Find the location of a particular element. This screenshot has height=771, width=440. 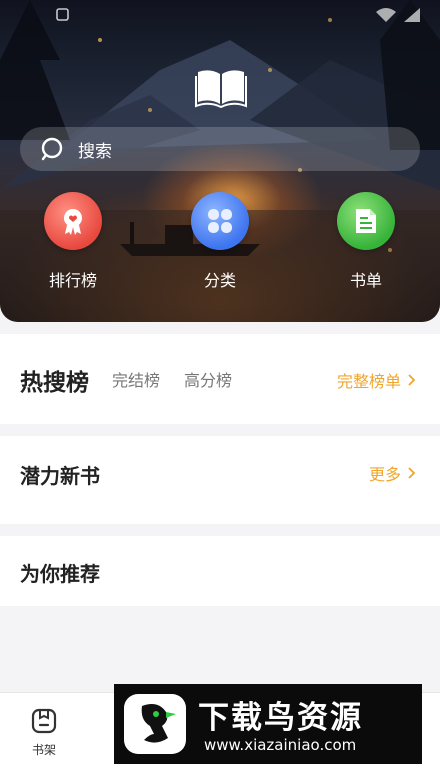

recommend-title: 为你推荐 is located at coordinates (60, 574).